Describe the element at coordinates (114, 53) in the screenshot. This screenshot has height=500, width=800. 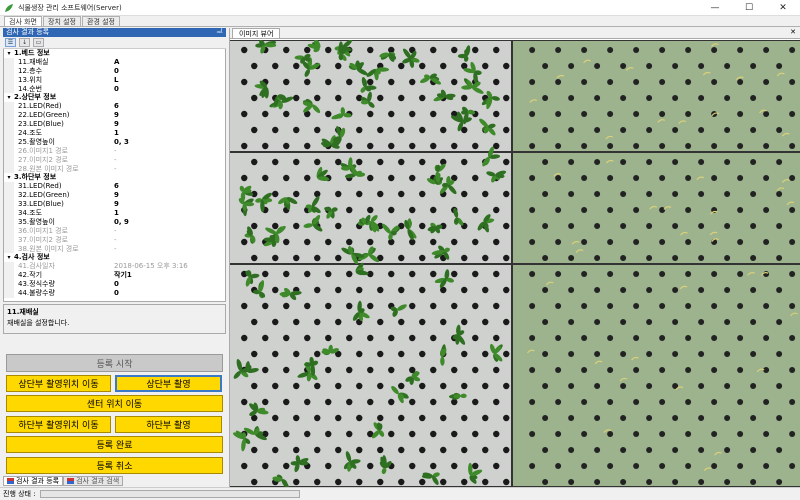
I see `property-category: ▾ 1.베드 정보` at that location.